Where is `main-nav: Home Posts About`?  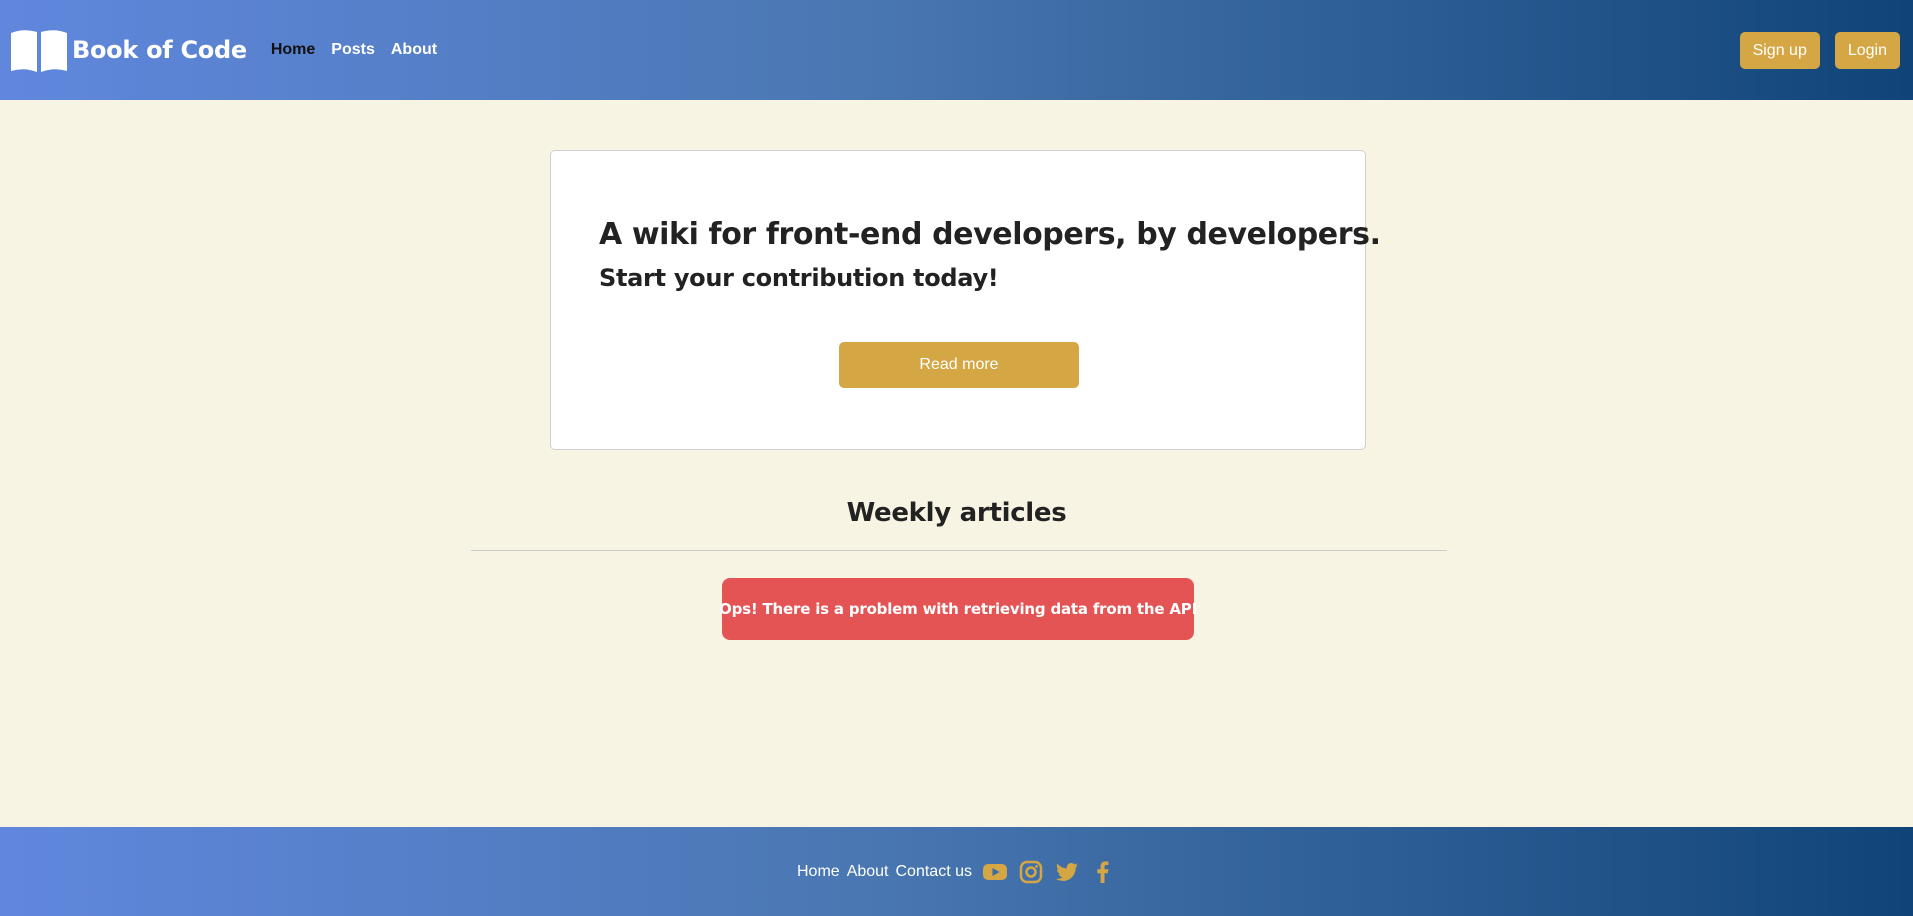 main-nav: Home Posts About is located at coordinates (354, 50).